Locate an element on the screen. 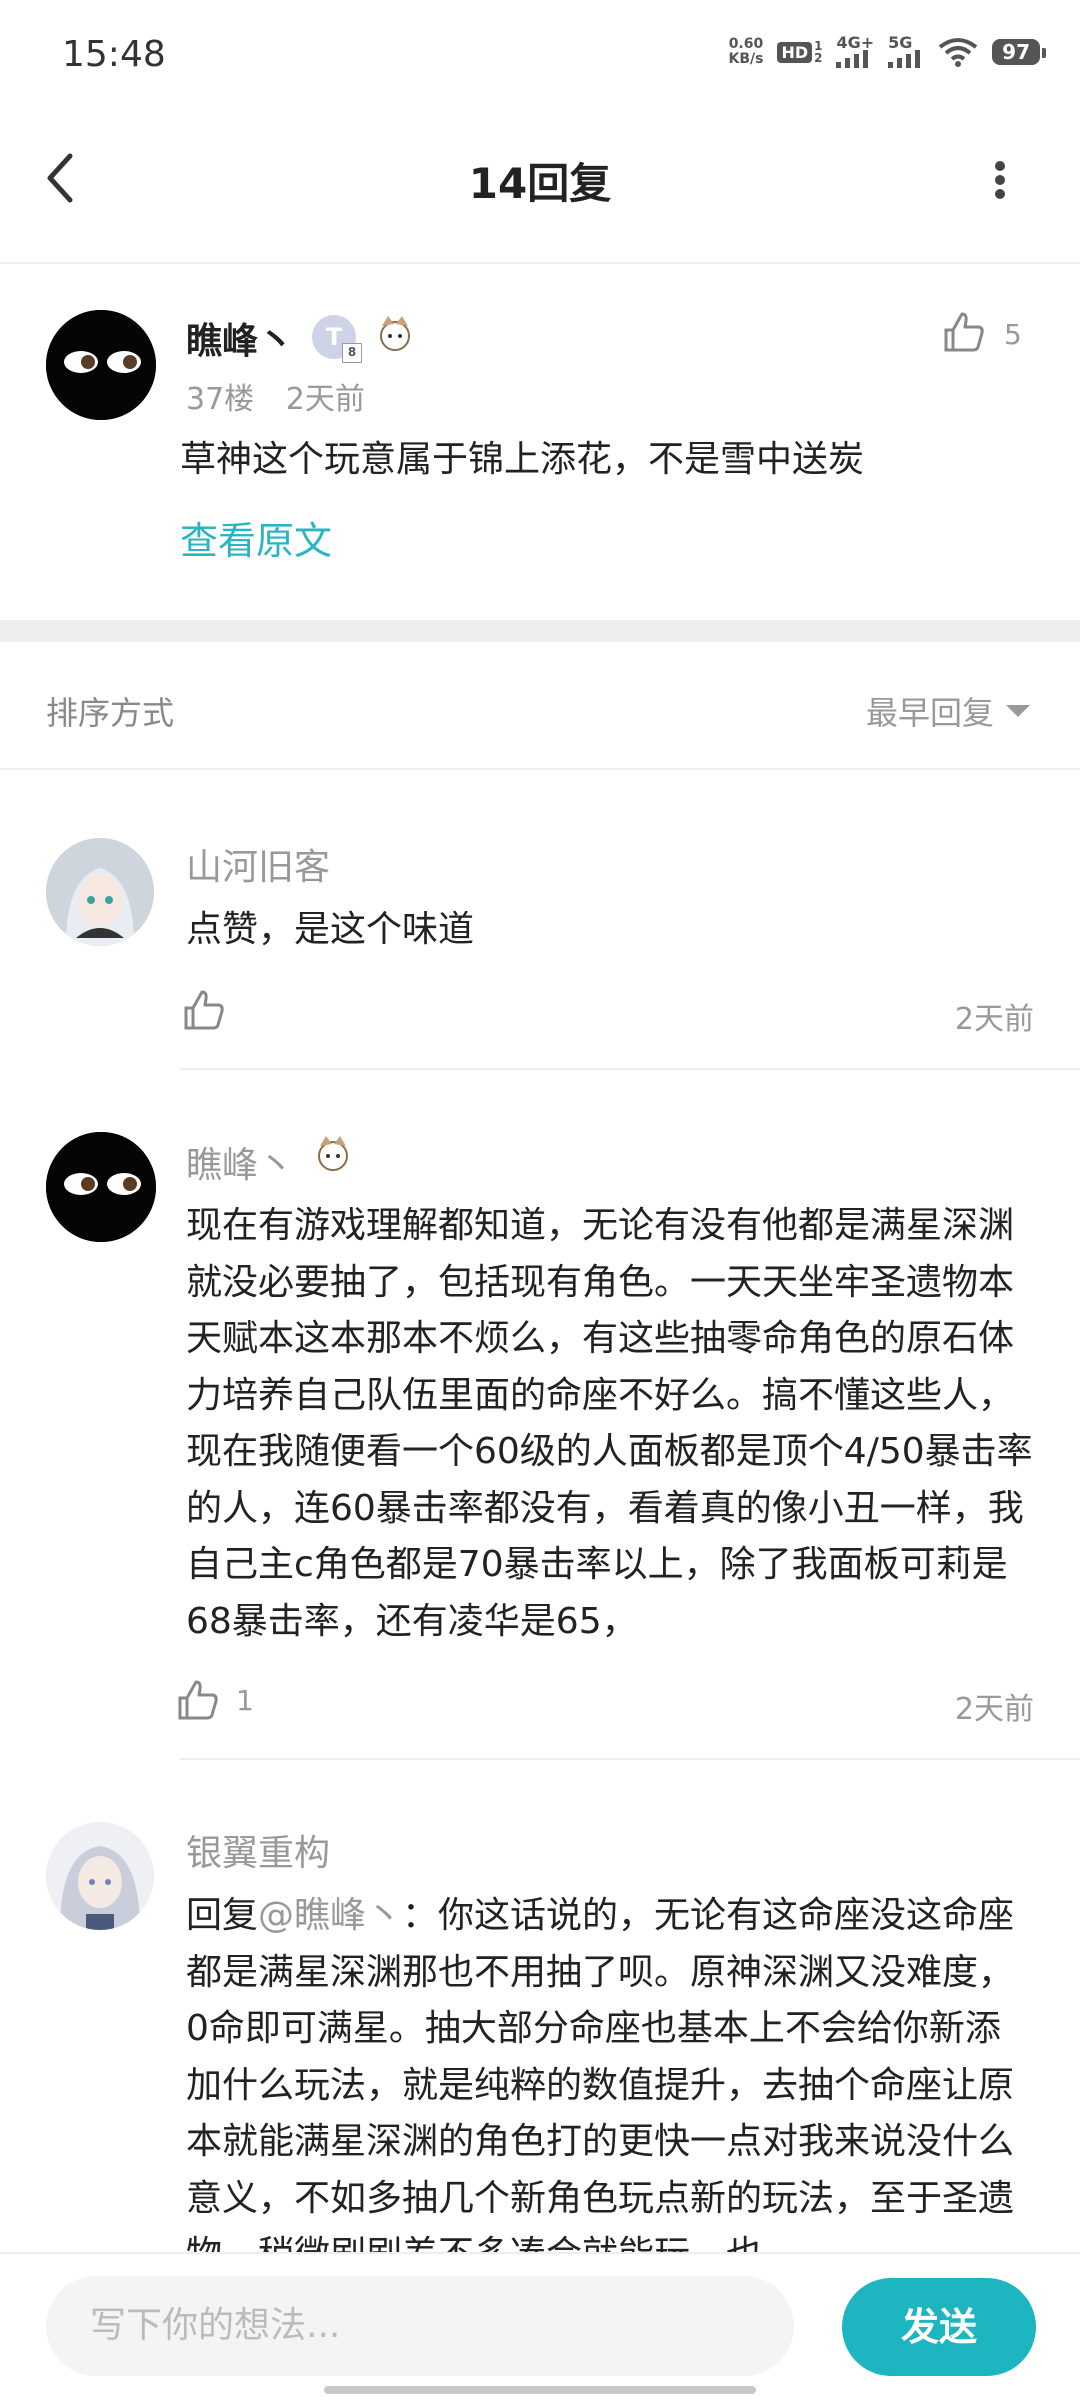  comment-username: 瞧峰丶 is located at coordinates (240, 338).